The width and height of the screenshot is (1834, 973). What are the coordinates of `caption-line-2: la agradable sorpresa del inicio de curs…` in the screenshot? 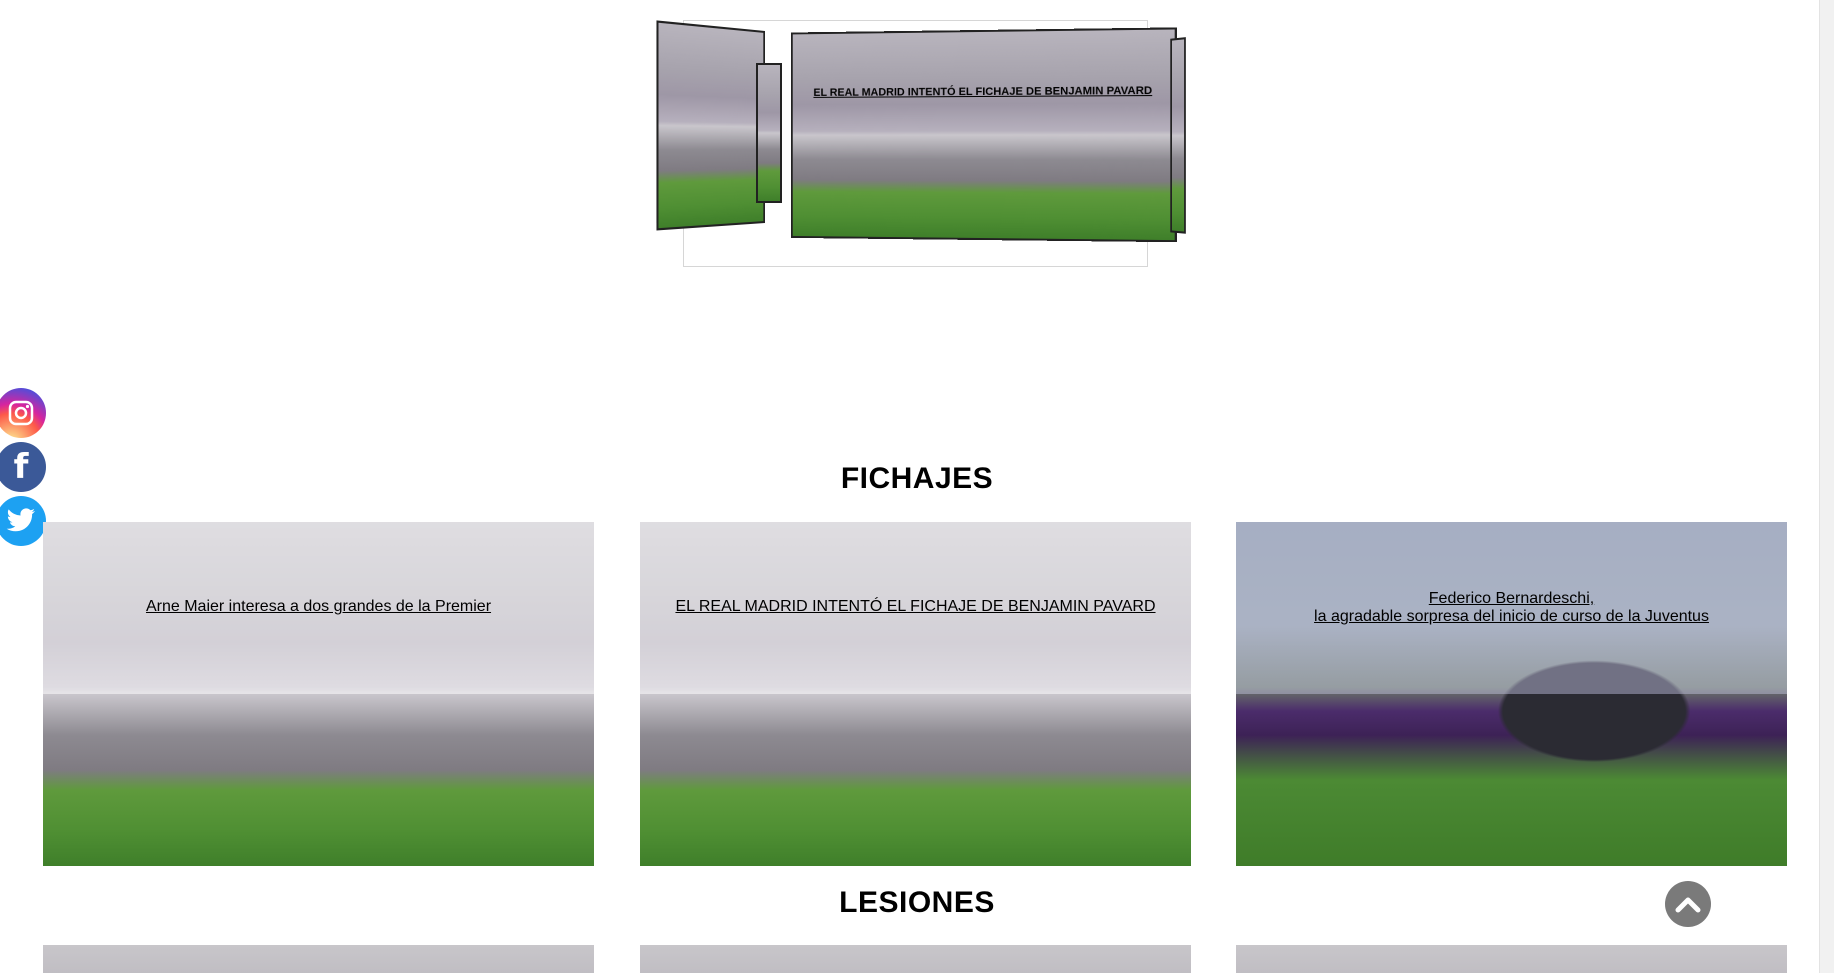 It's located at (1511, 616).